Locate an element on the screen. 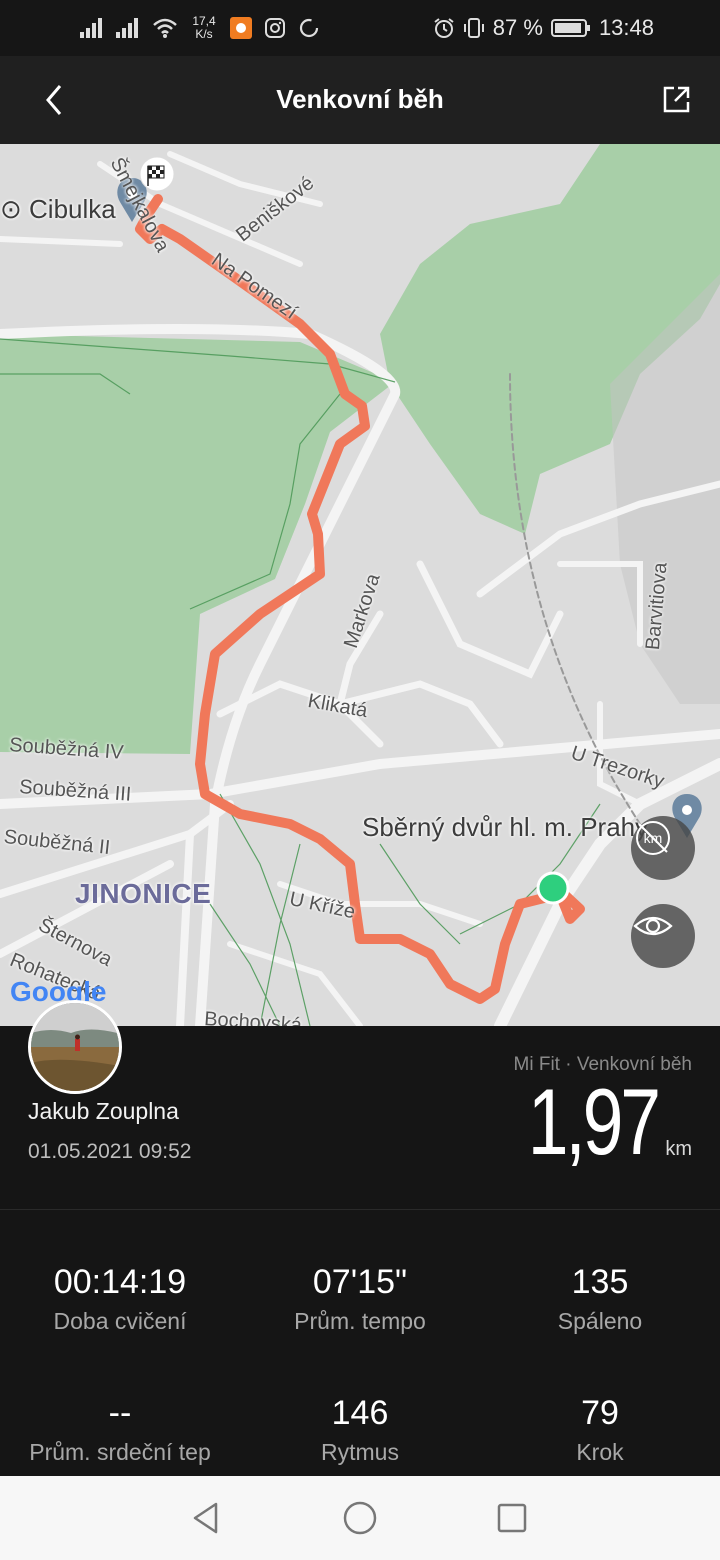 Image resolution: width=720 pixels, height=1560 pixels. net-speed-unit: K/s is located at coordinates (204, 34).